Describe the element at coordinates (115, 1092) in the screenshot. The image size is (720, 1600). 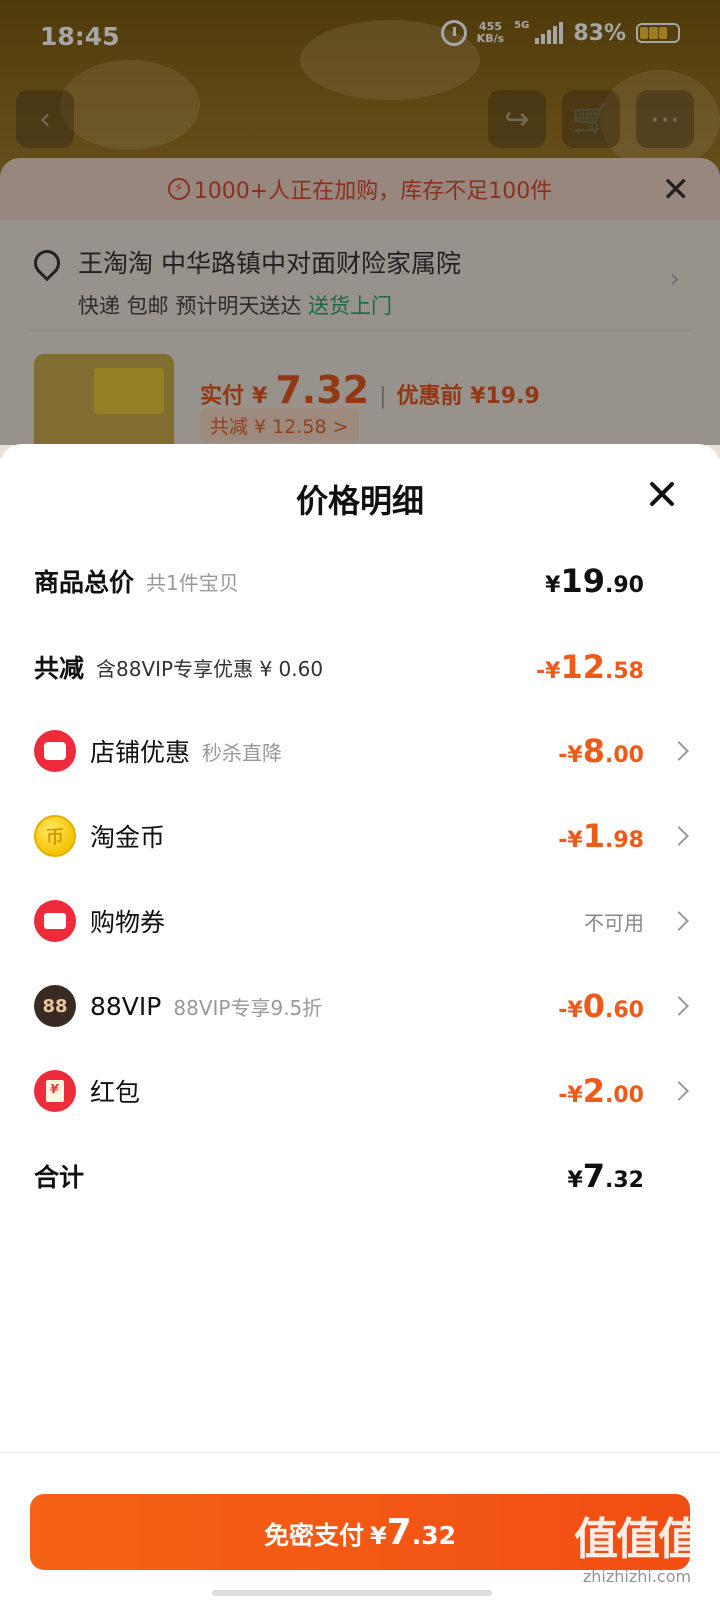
I see `row-label: 红包` at that location.